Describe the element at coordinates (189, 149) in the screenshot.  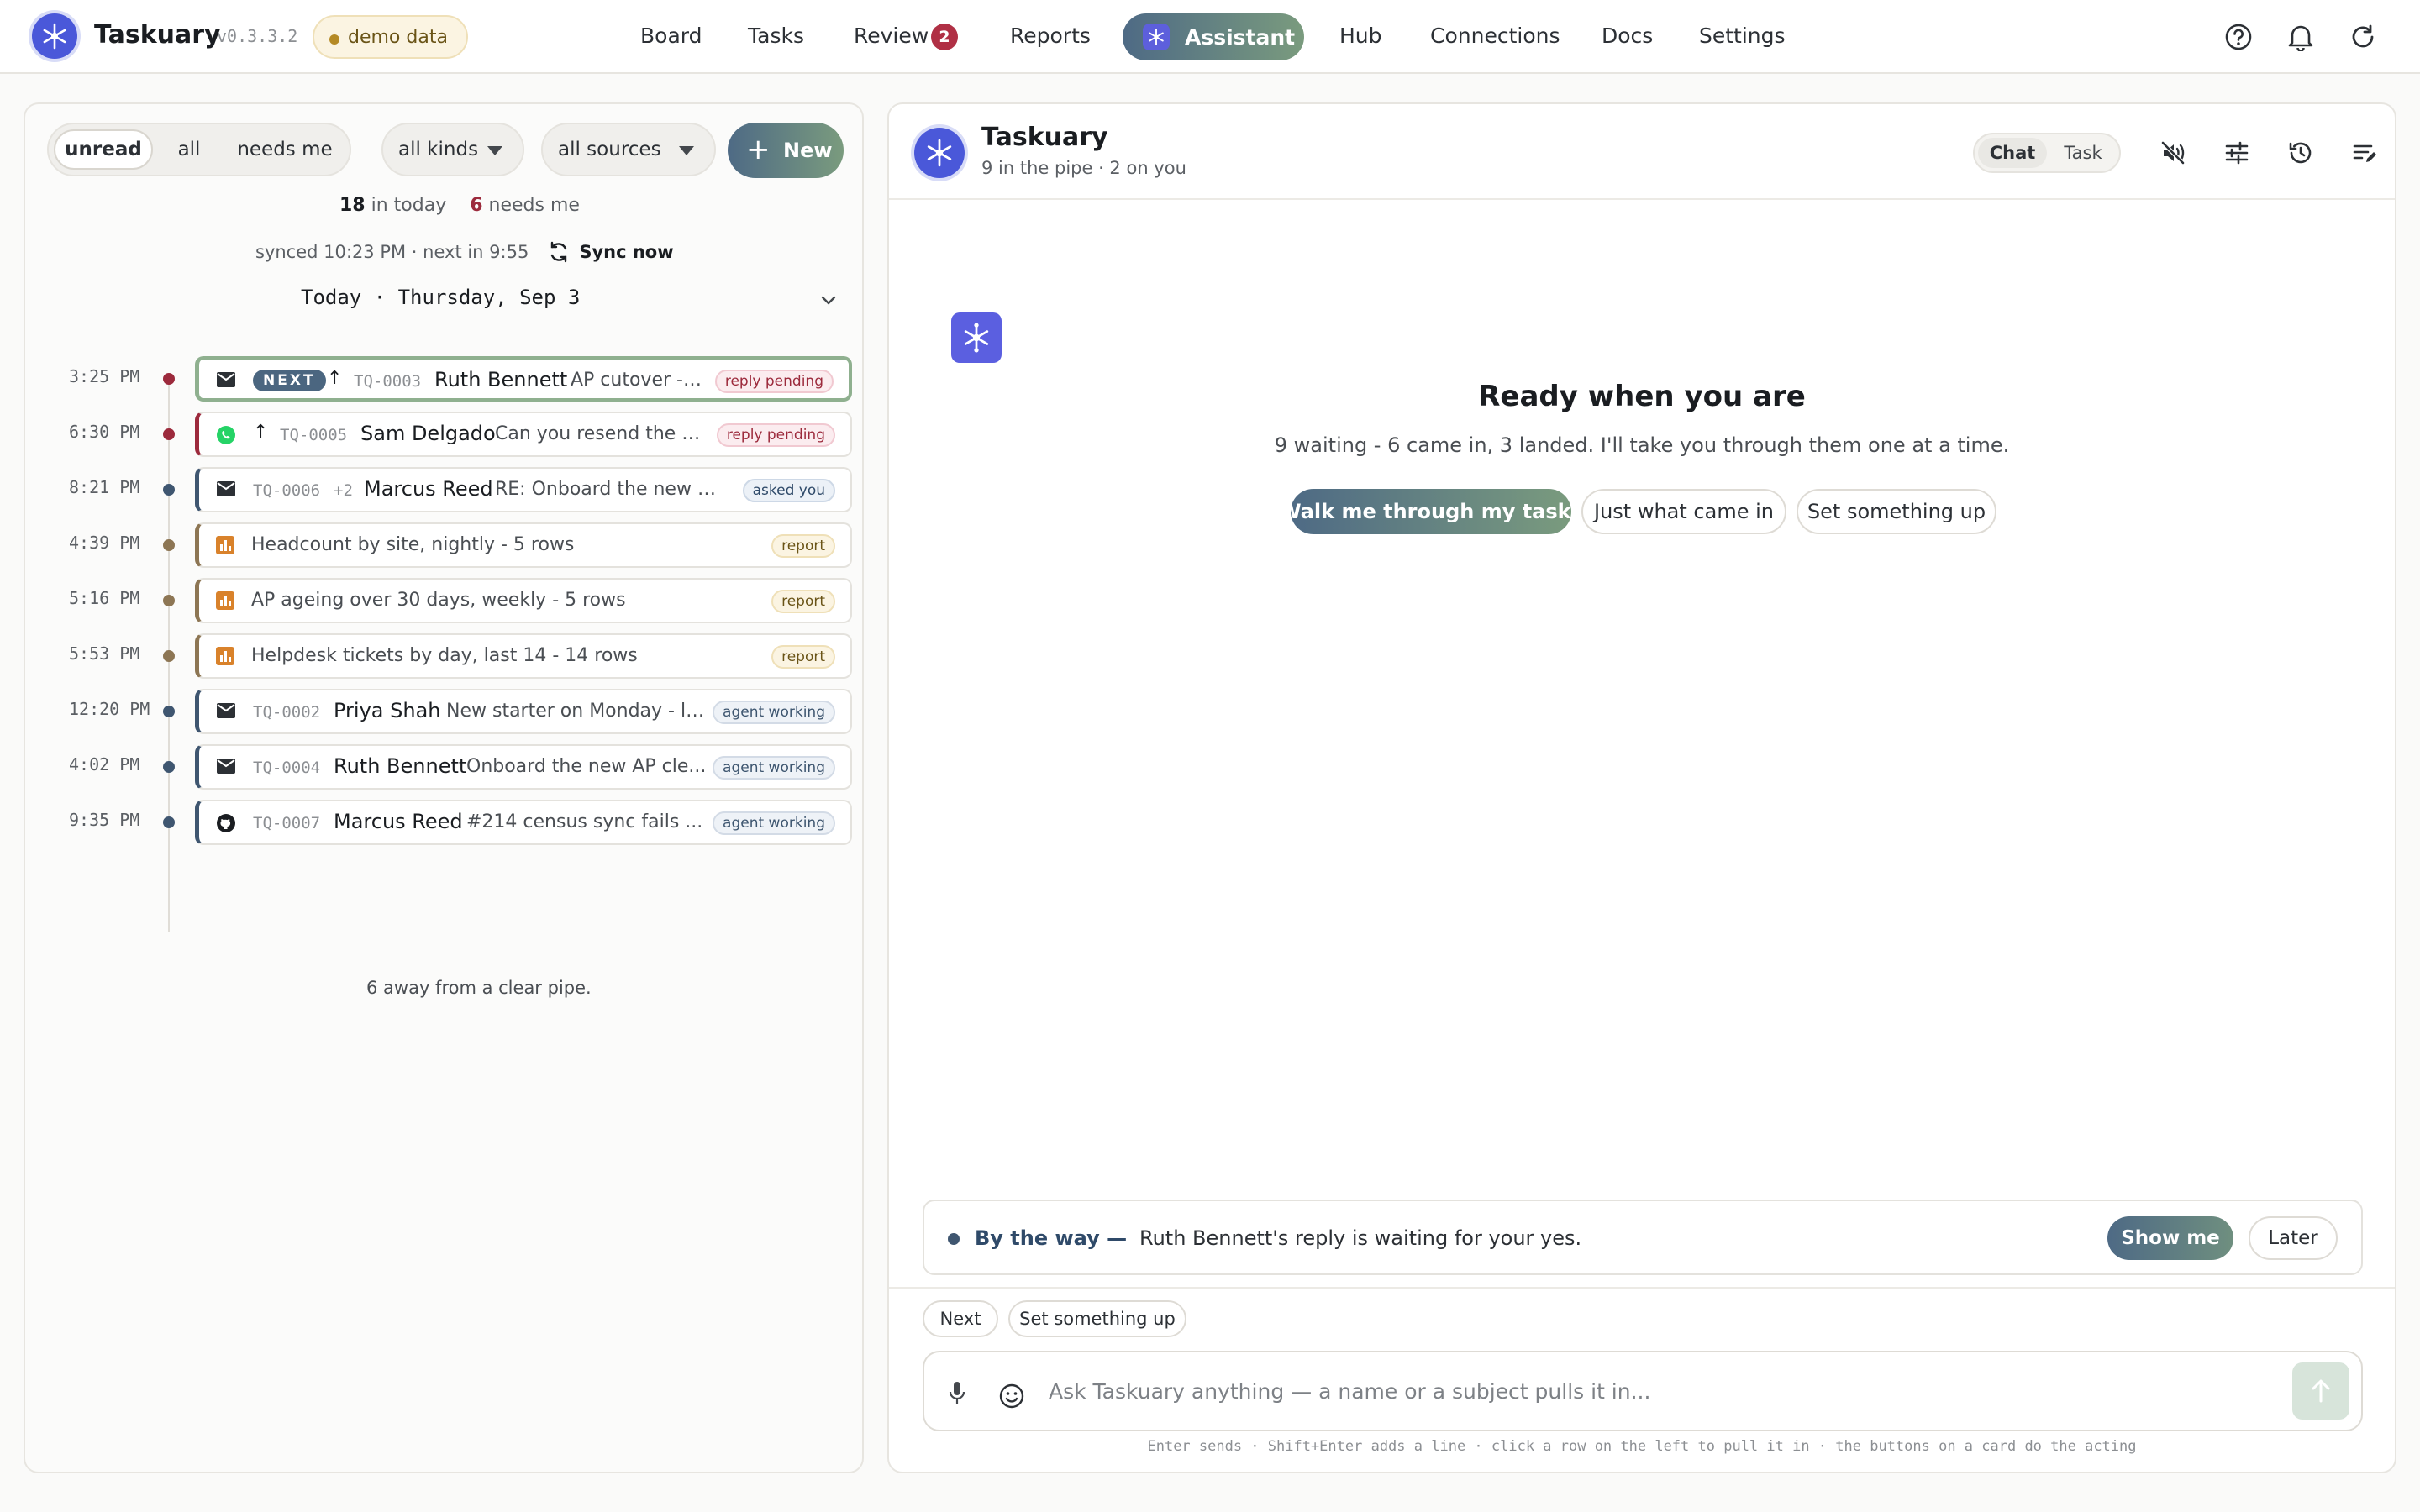
I see `filter-all: all` at that location.